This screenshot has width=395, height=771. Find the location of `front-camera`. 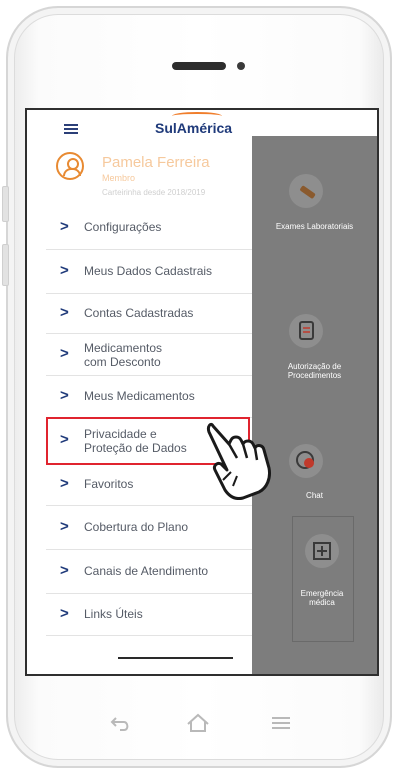

front-camera is located at coordinates (241, 66).